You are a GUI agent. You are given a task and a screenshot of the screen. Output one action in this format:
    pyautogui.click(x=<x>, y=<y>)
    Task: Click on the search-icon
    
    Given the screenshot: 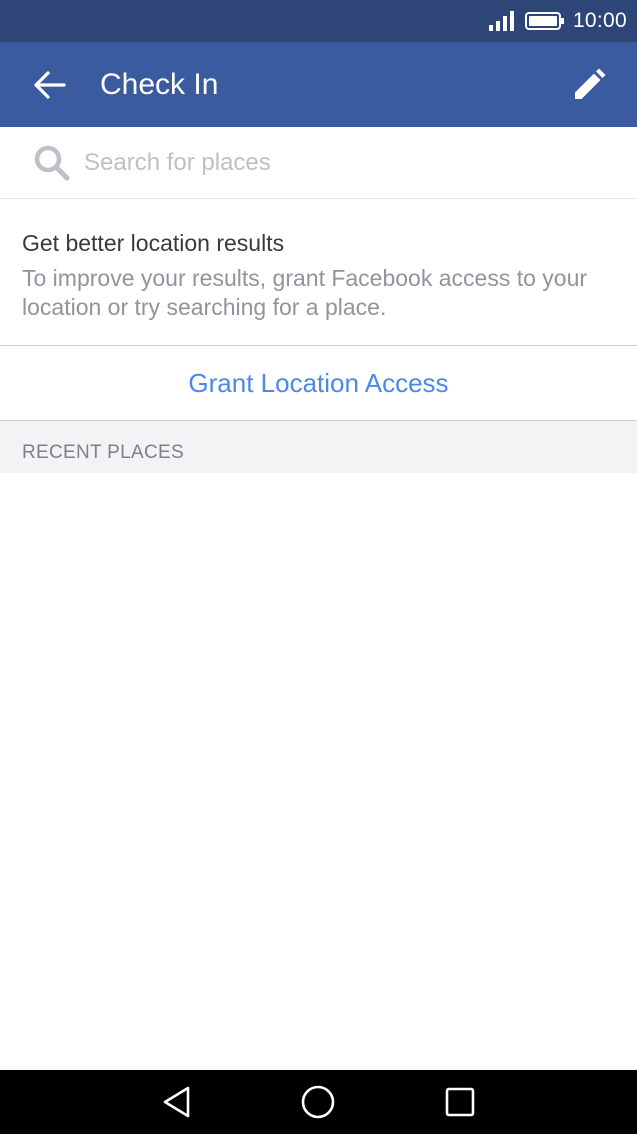 What is the action you would take?
    pyautogui.click(x=52, y=163)
    